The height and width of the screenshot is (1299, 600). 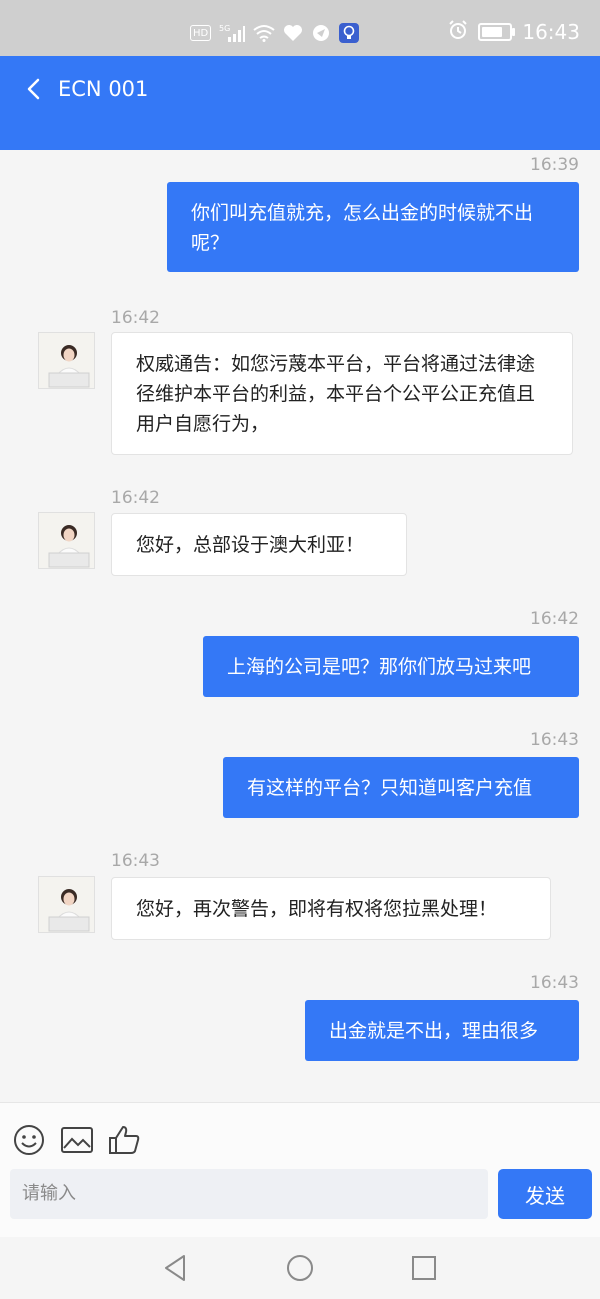 I want to click on battery-icon, so click(x=497, y=32).